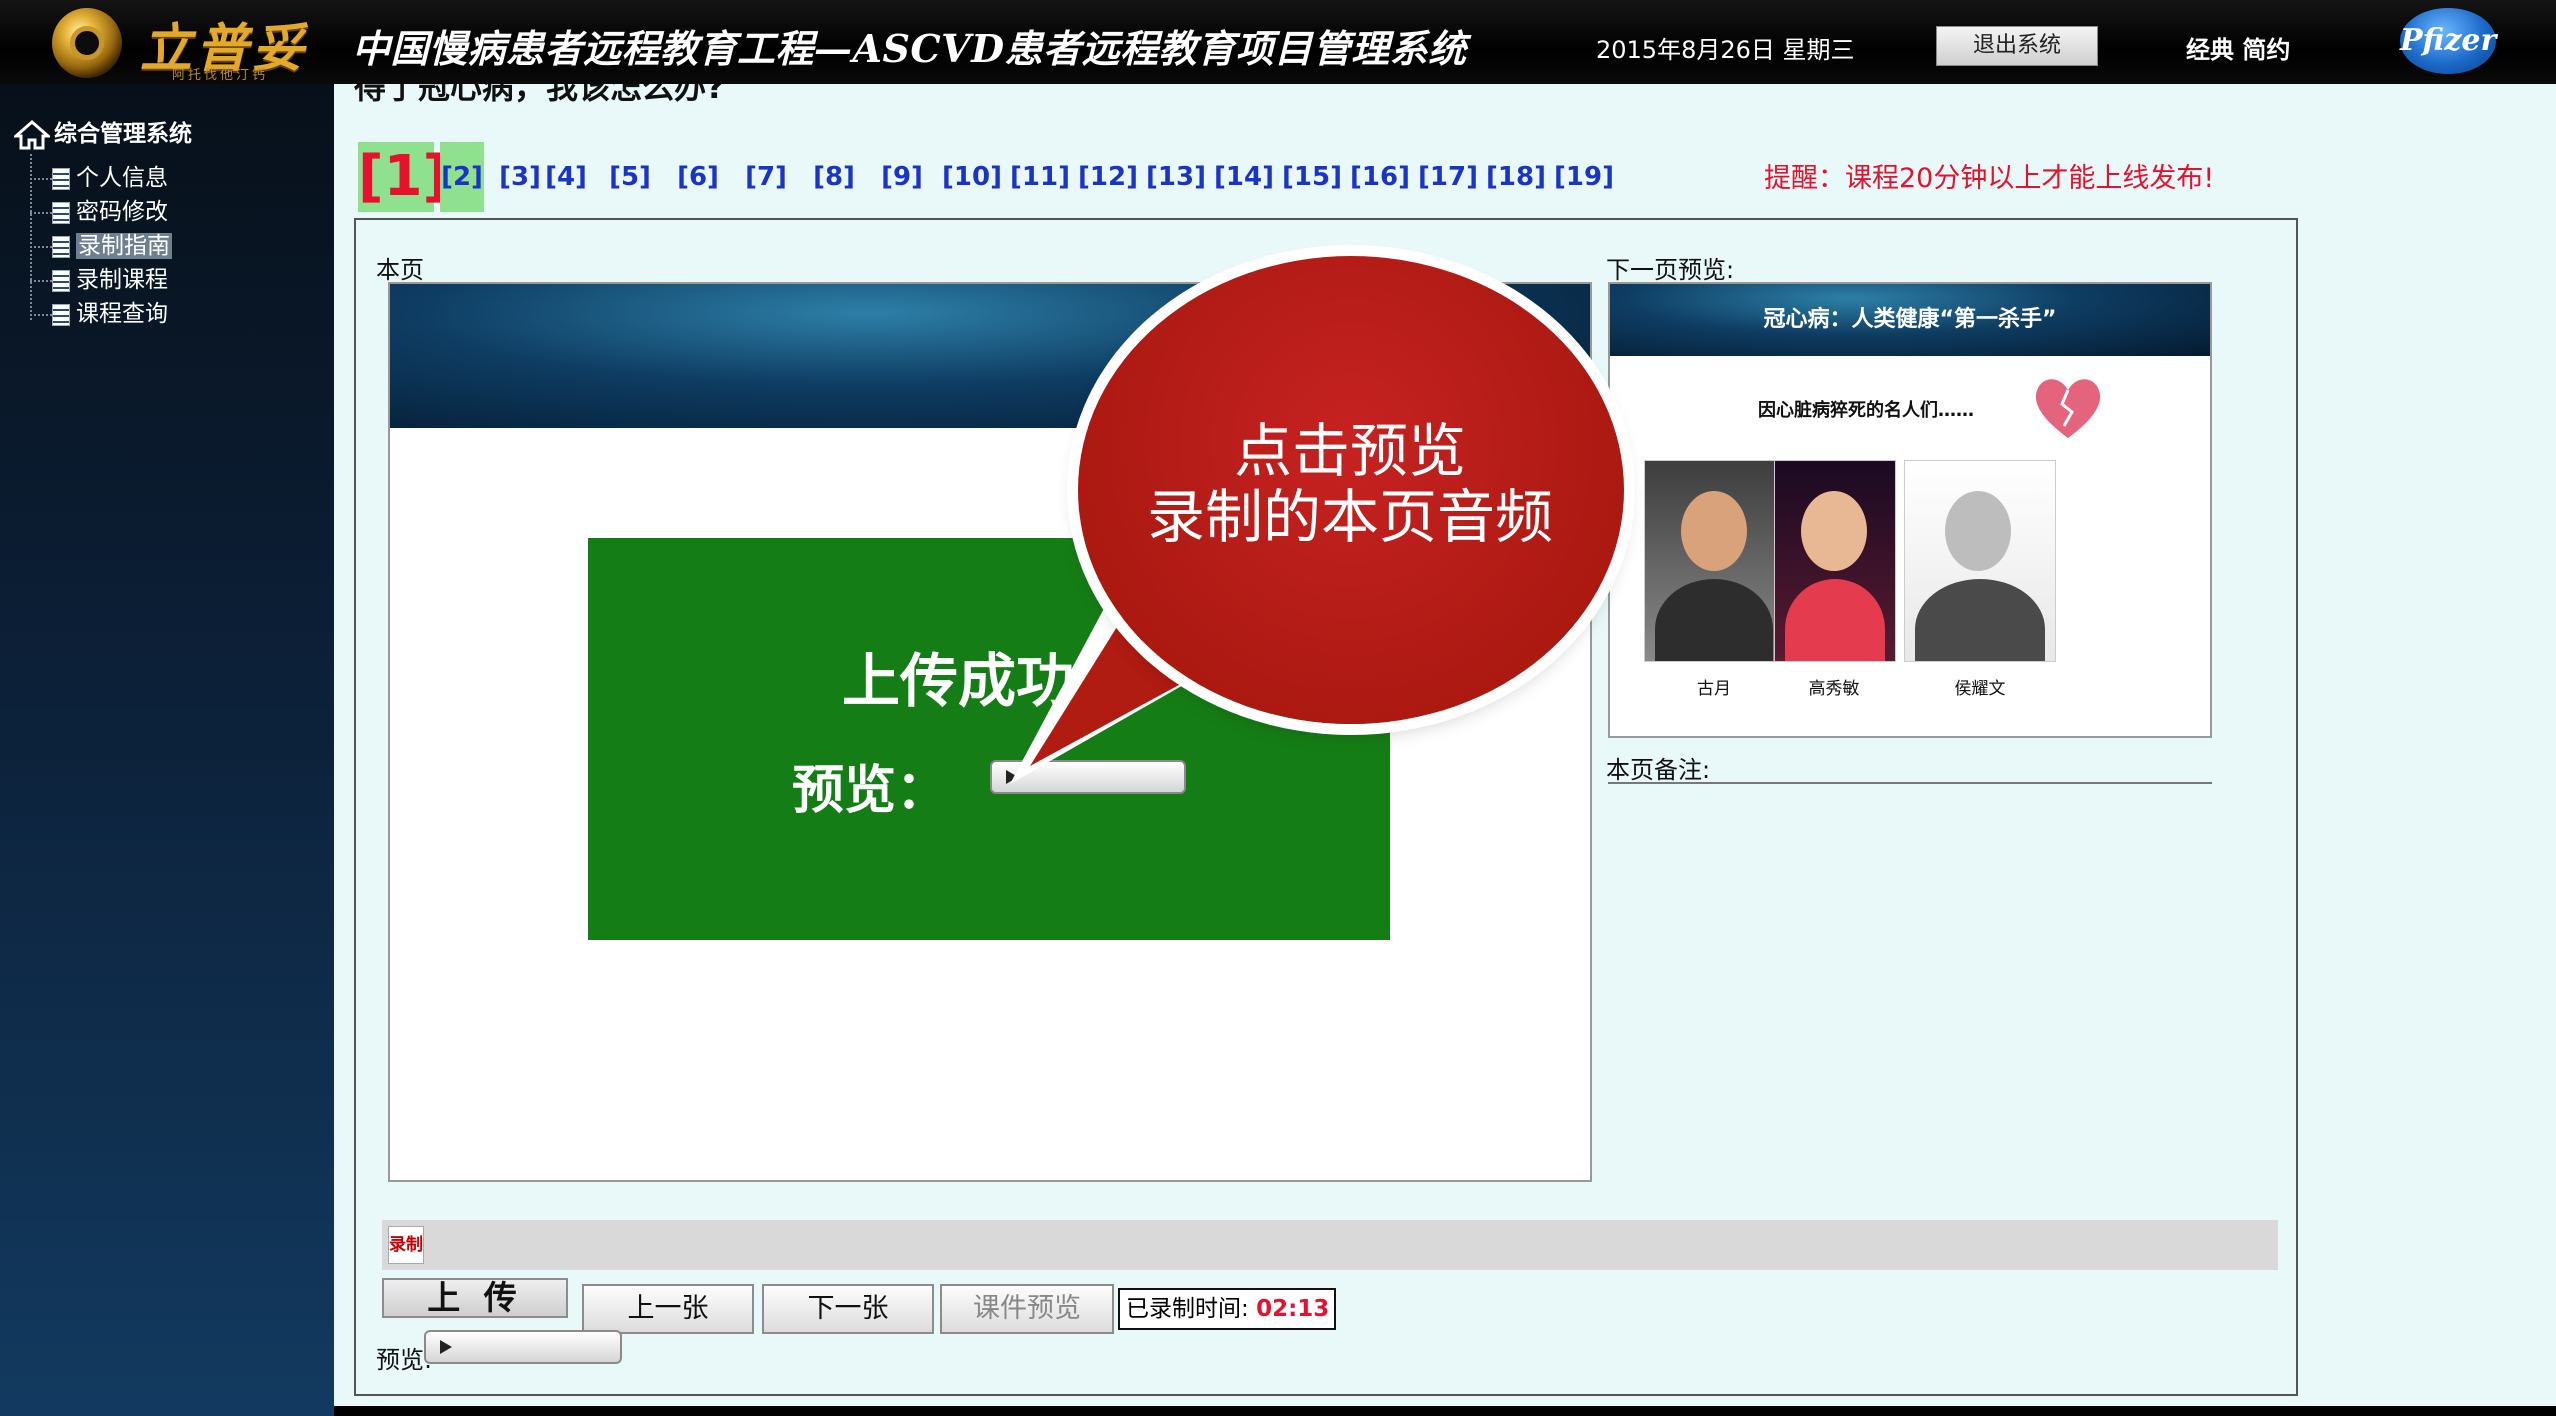 The image size is (2556, 1416). Describe the element at coordinates (87, 43) in the screenshot. I see `lipitor-logo-icon` at that location.